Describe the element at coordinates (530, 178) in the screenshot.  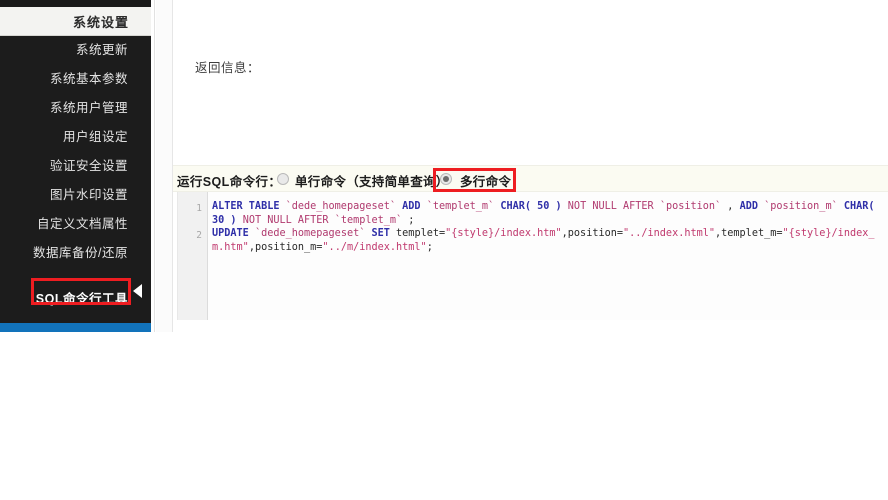
I see `sql-mode-row: 运行SQL命令行： 单行命令（支持简单查询） 多行命令` at that location.